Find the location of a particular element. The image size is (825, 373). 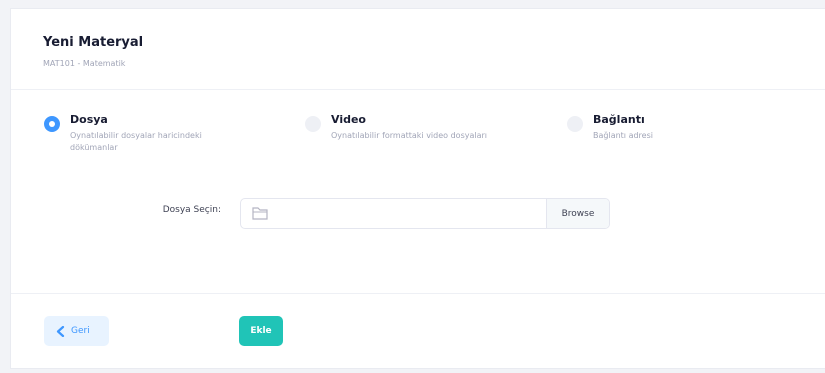

option-video-desc: Oynatılabilir formattaki video dosyaları is located at coordinates (409, 135).